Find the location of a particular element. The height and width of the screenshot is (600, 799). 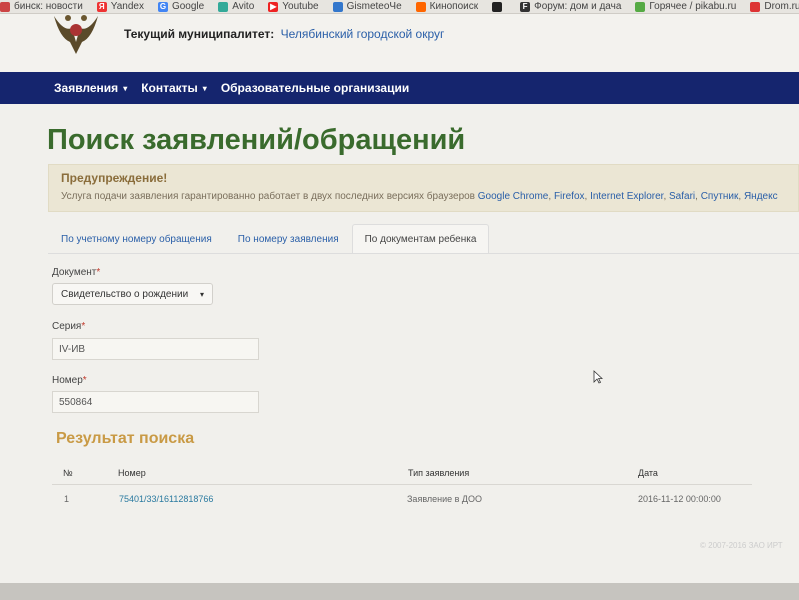

app-icon is located at coordinates (497, 6).